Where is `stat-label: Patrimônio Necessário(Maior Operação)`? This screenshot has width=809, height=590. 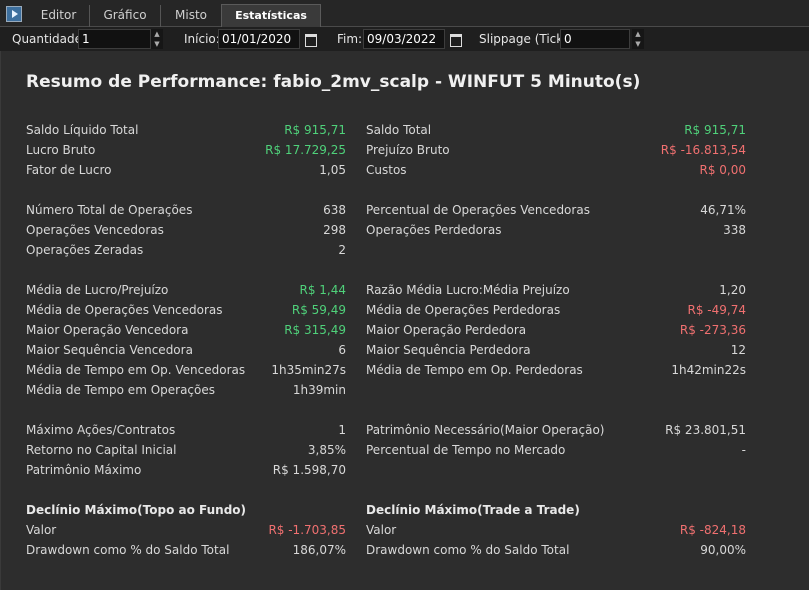 stat-label: Patrimônio Necessário(Maior Operação) is located at coordinates (485, 430).